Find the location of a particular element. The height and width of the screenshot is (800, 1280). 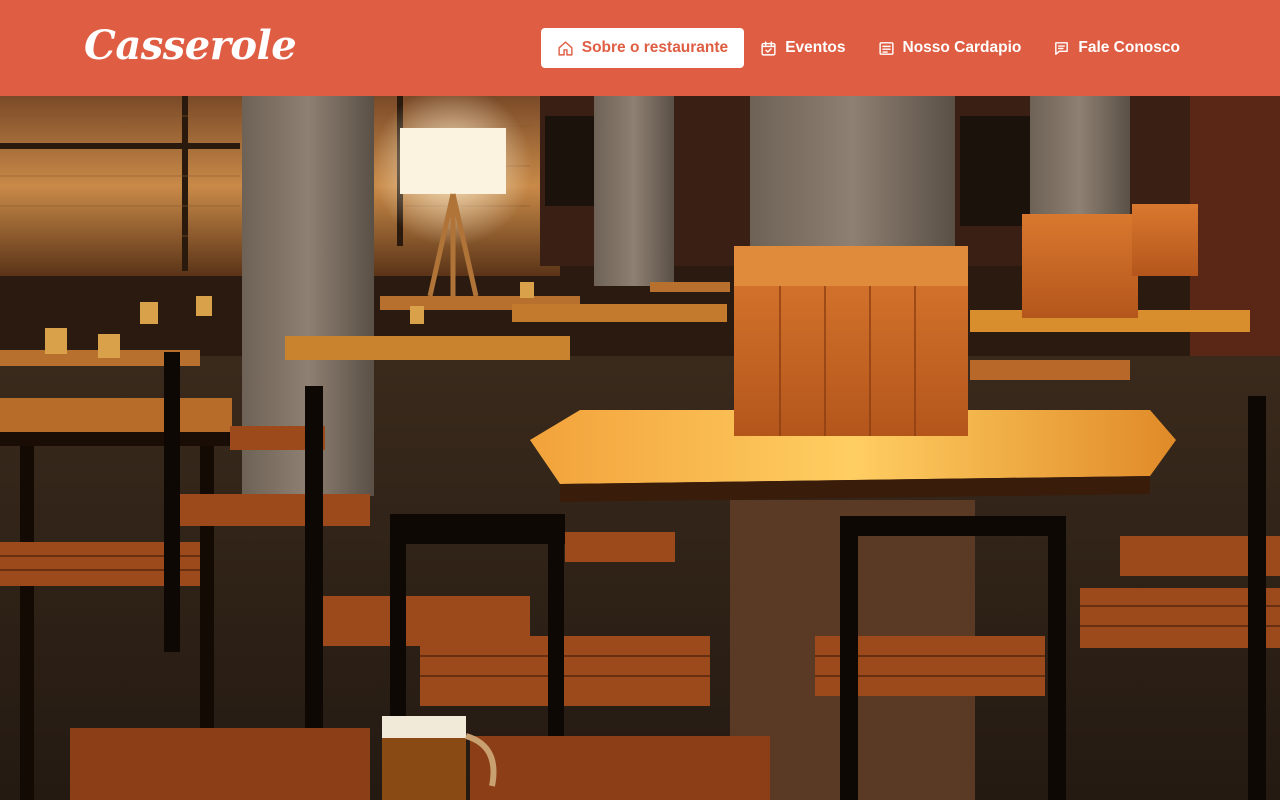

nav-item-sobre: Sobre o restaurante is located at coordinates (642, 48).